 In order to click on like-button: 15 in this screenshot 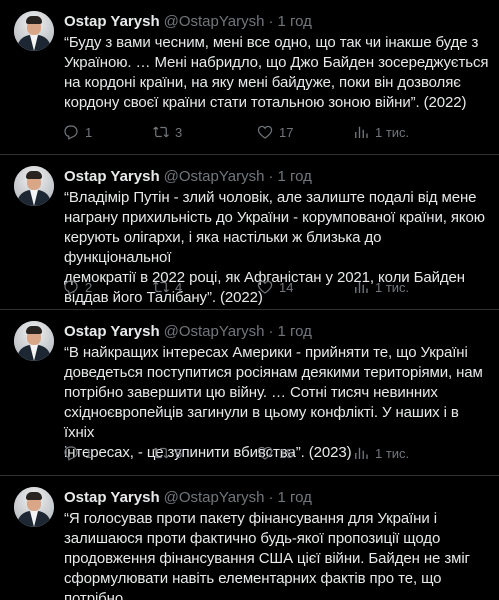, I will do `click(304, 453)`.